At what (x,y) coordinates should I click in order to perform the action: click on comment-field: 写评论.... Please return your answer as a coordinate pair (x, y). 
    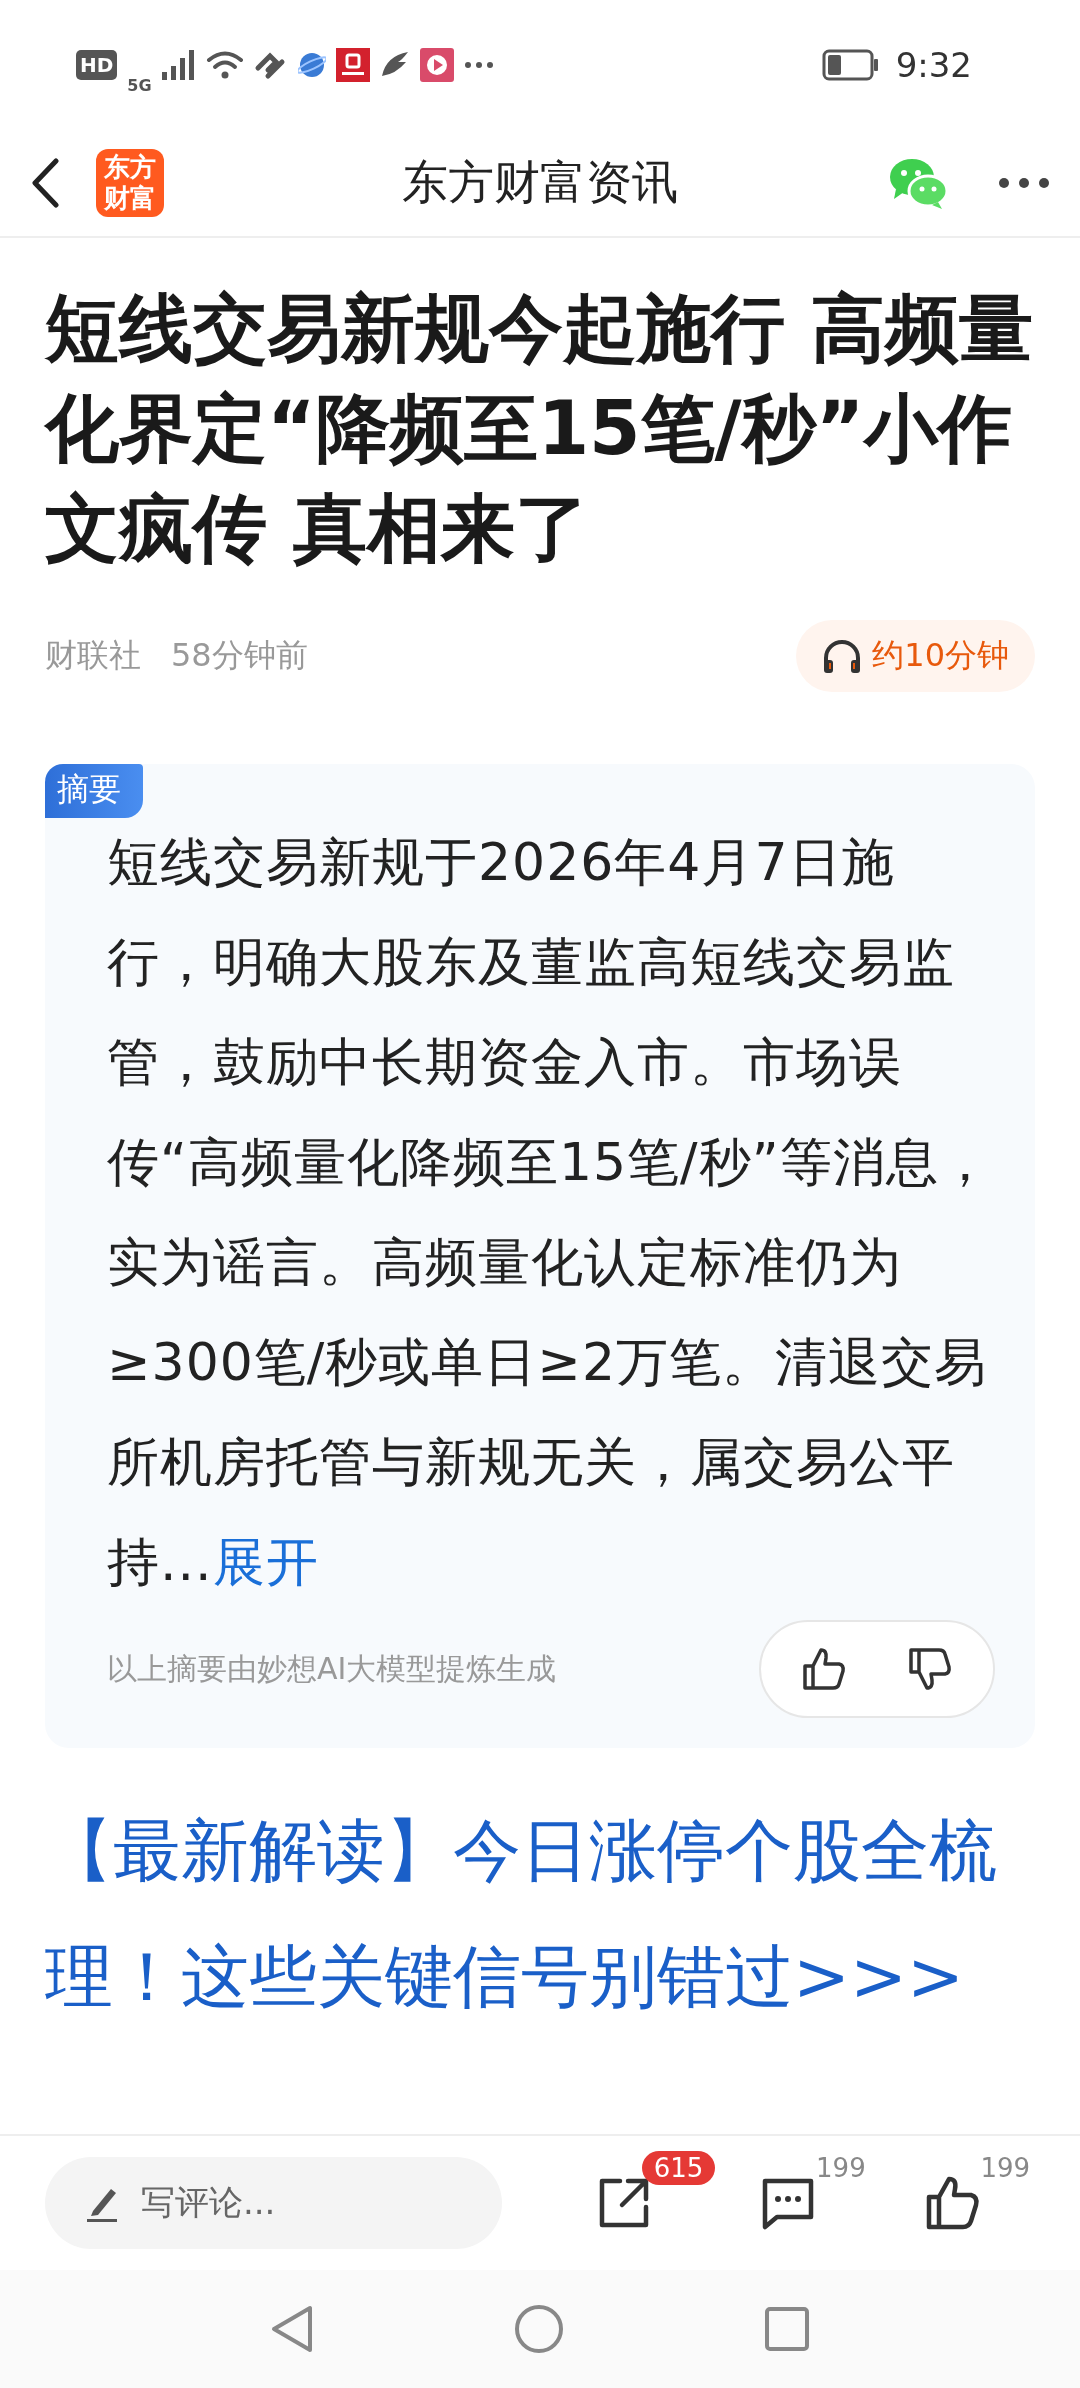
    Looking at the image, I should click on (273, 2203).